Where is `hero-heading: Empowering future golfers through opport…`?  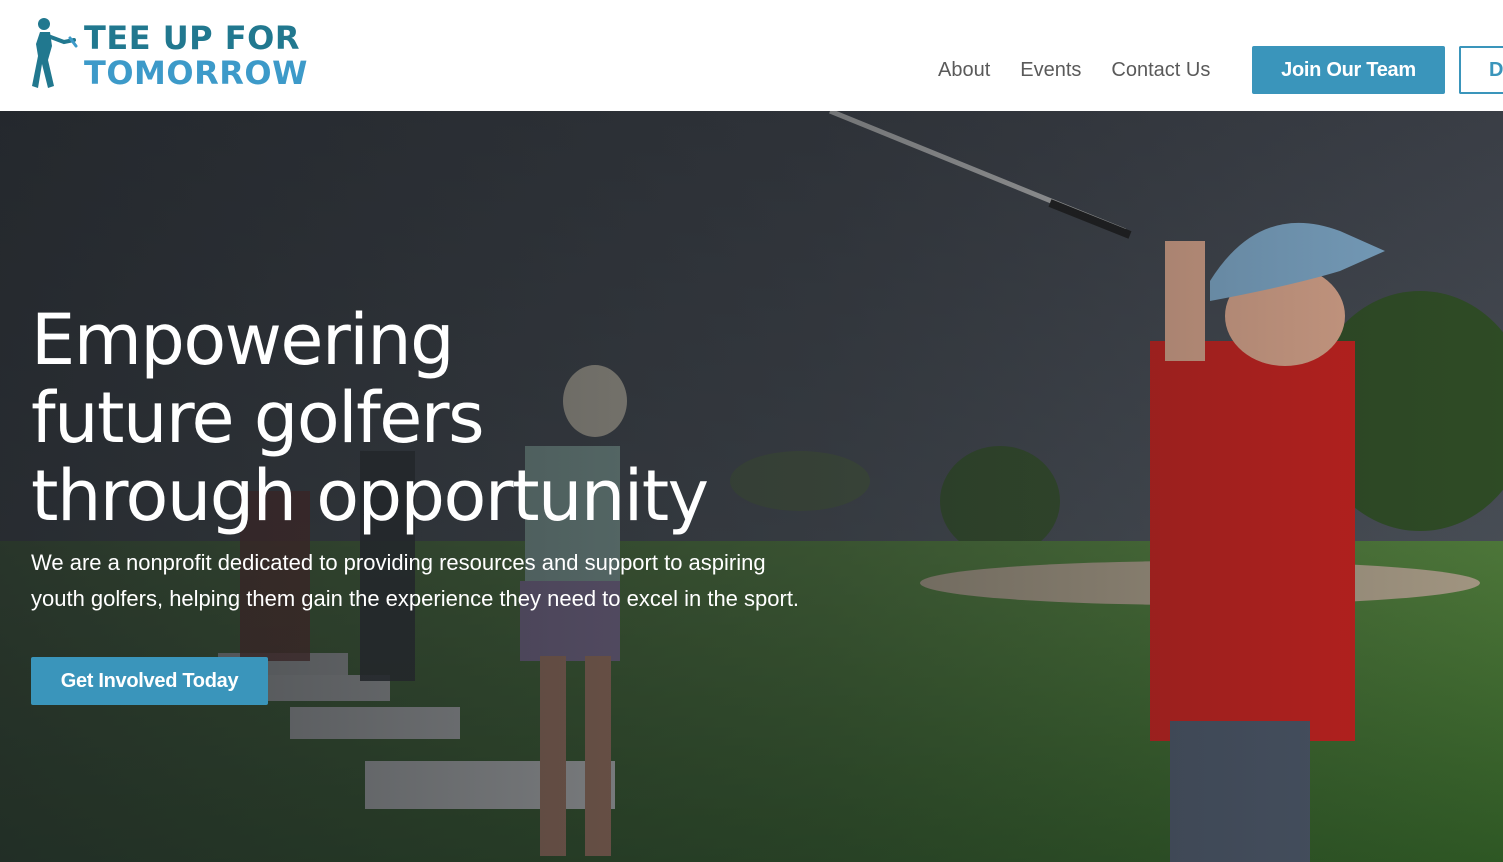
hero-heading: Empowering future golfers through opport… is located at coordinates (411, 418).